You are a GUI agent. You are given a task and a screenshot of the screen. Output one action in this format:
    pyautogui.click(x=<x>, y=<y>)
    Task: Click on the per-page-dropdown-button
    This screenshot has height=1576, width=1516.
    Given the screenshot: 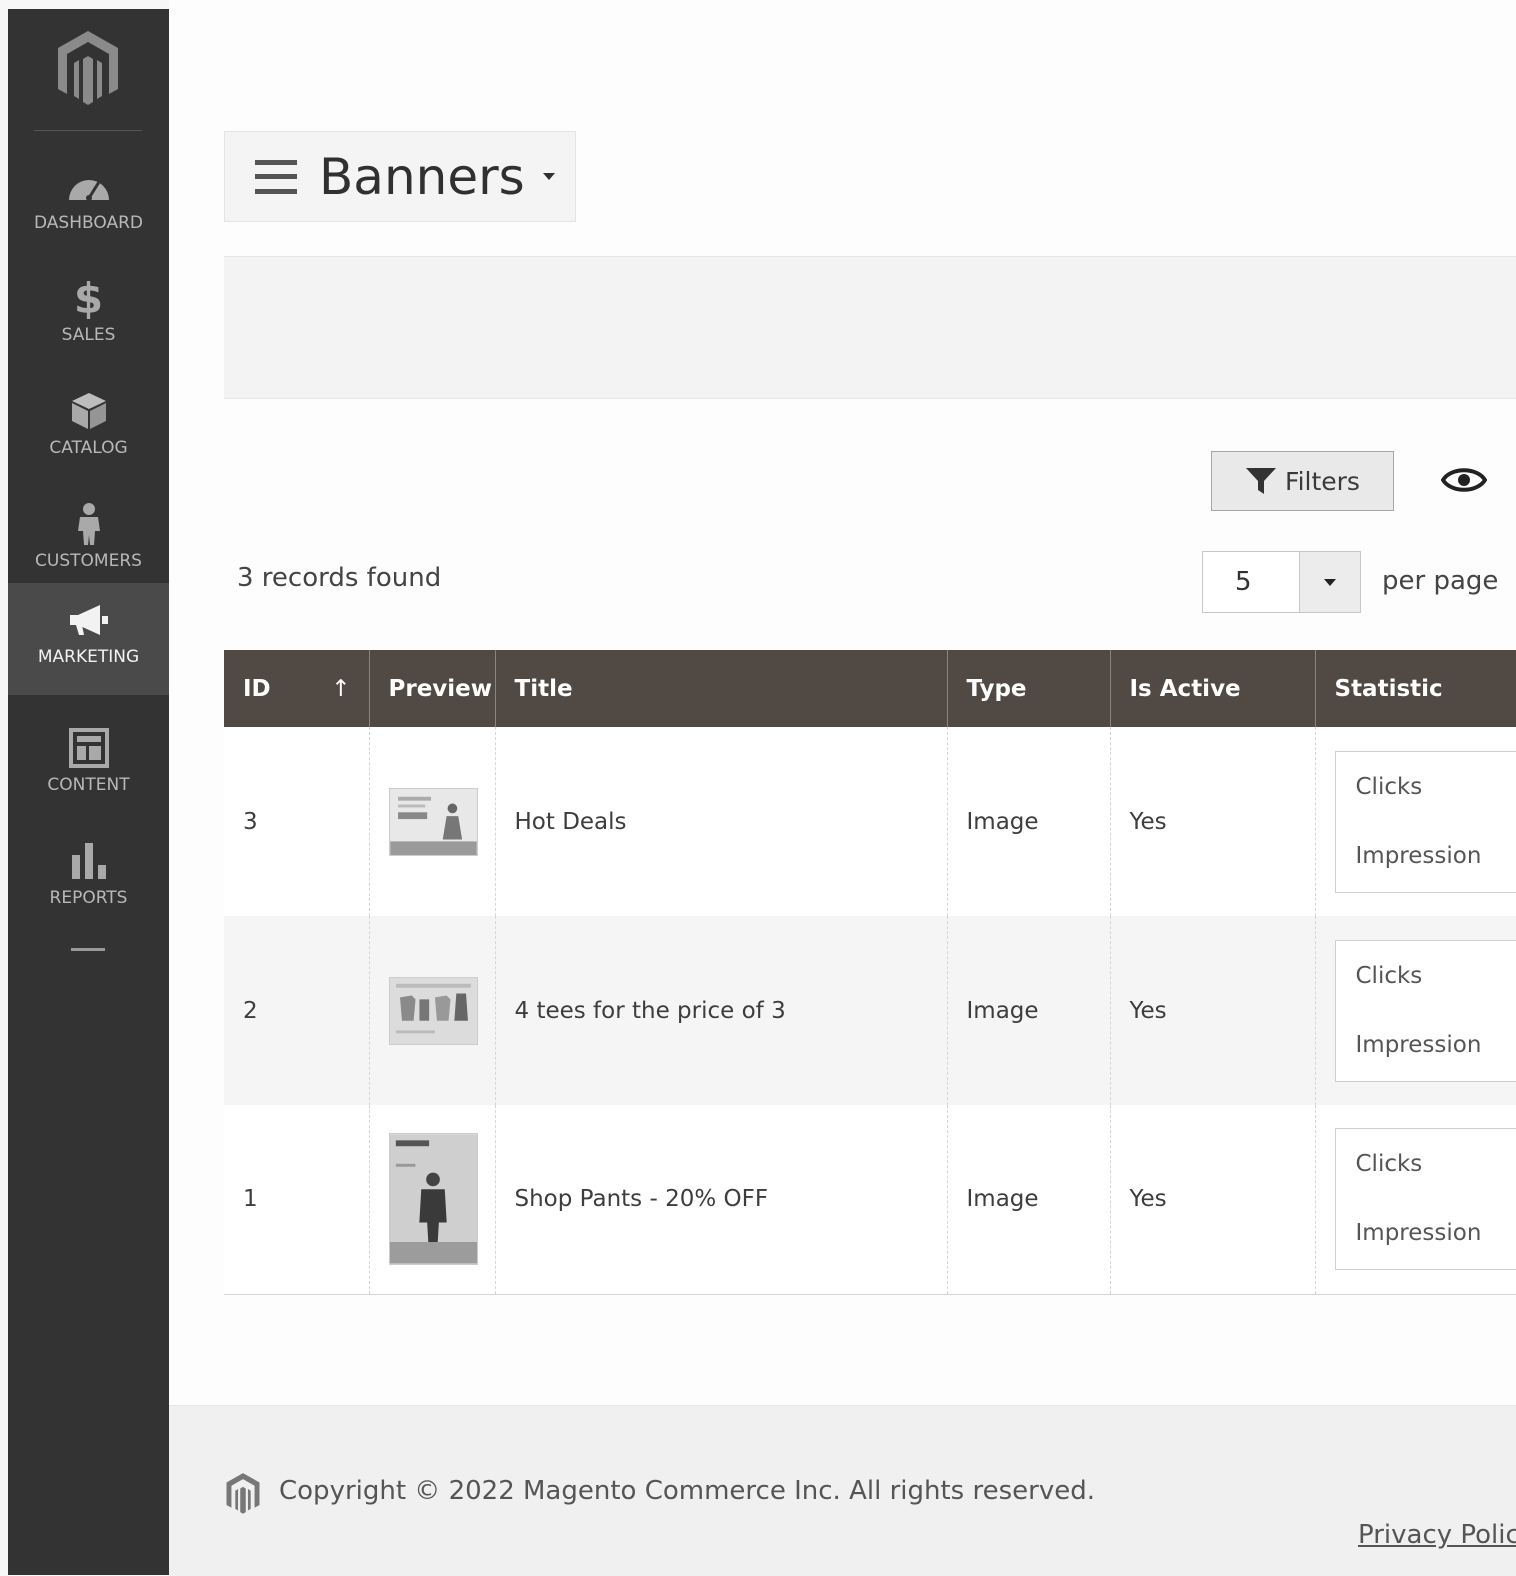 What is the action you would take?
    pyautogui.click(x=1329, y=582)
    